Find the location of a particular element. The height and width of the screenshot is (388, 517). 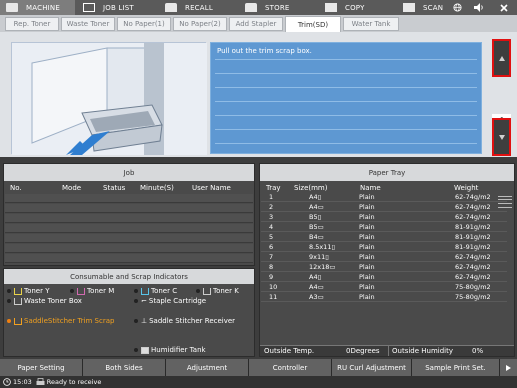

tray-col-tray: Tray is located at coordinates (273, 188).